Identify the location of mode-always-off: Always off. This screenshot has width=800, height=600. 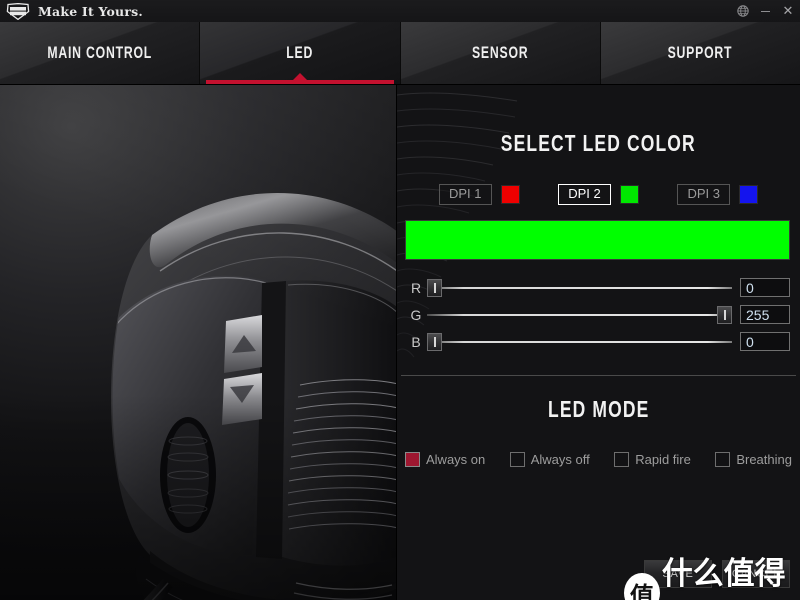
(549, 459).